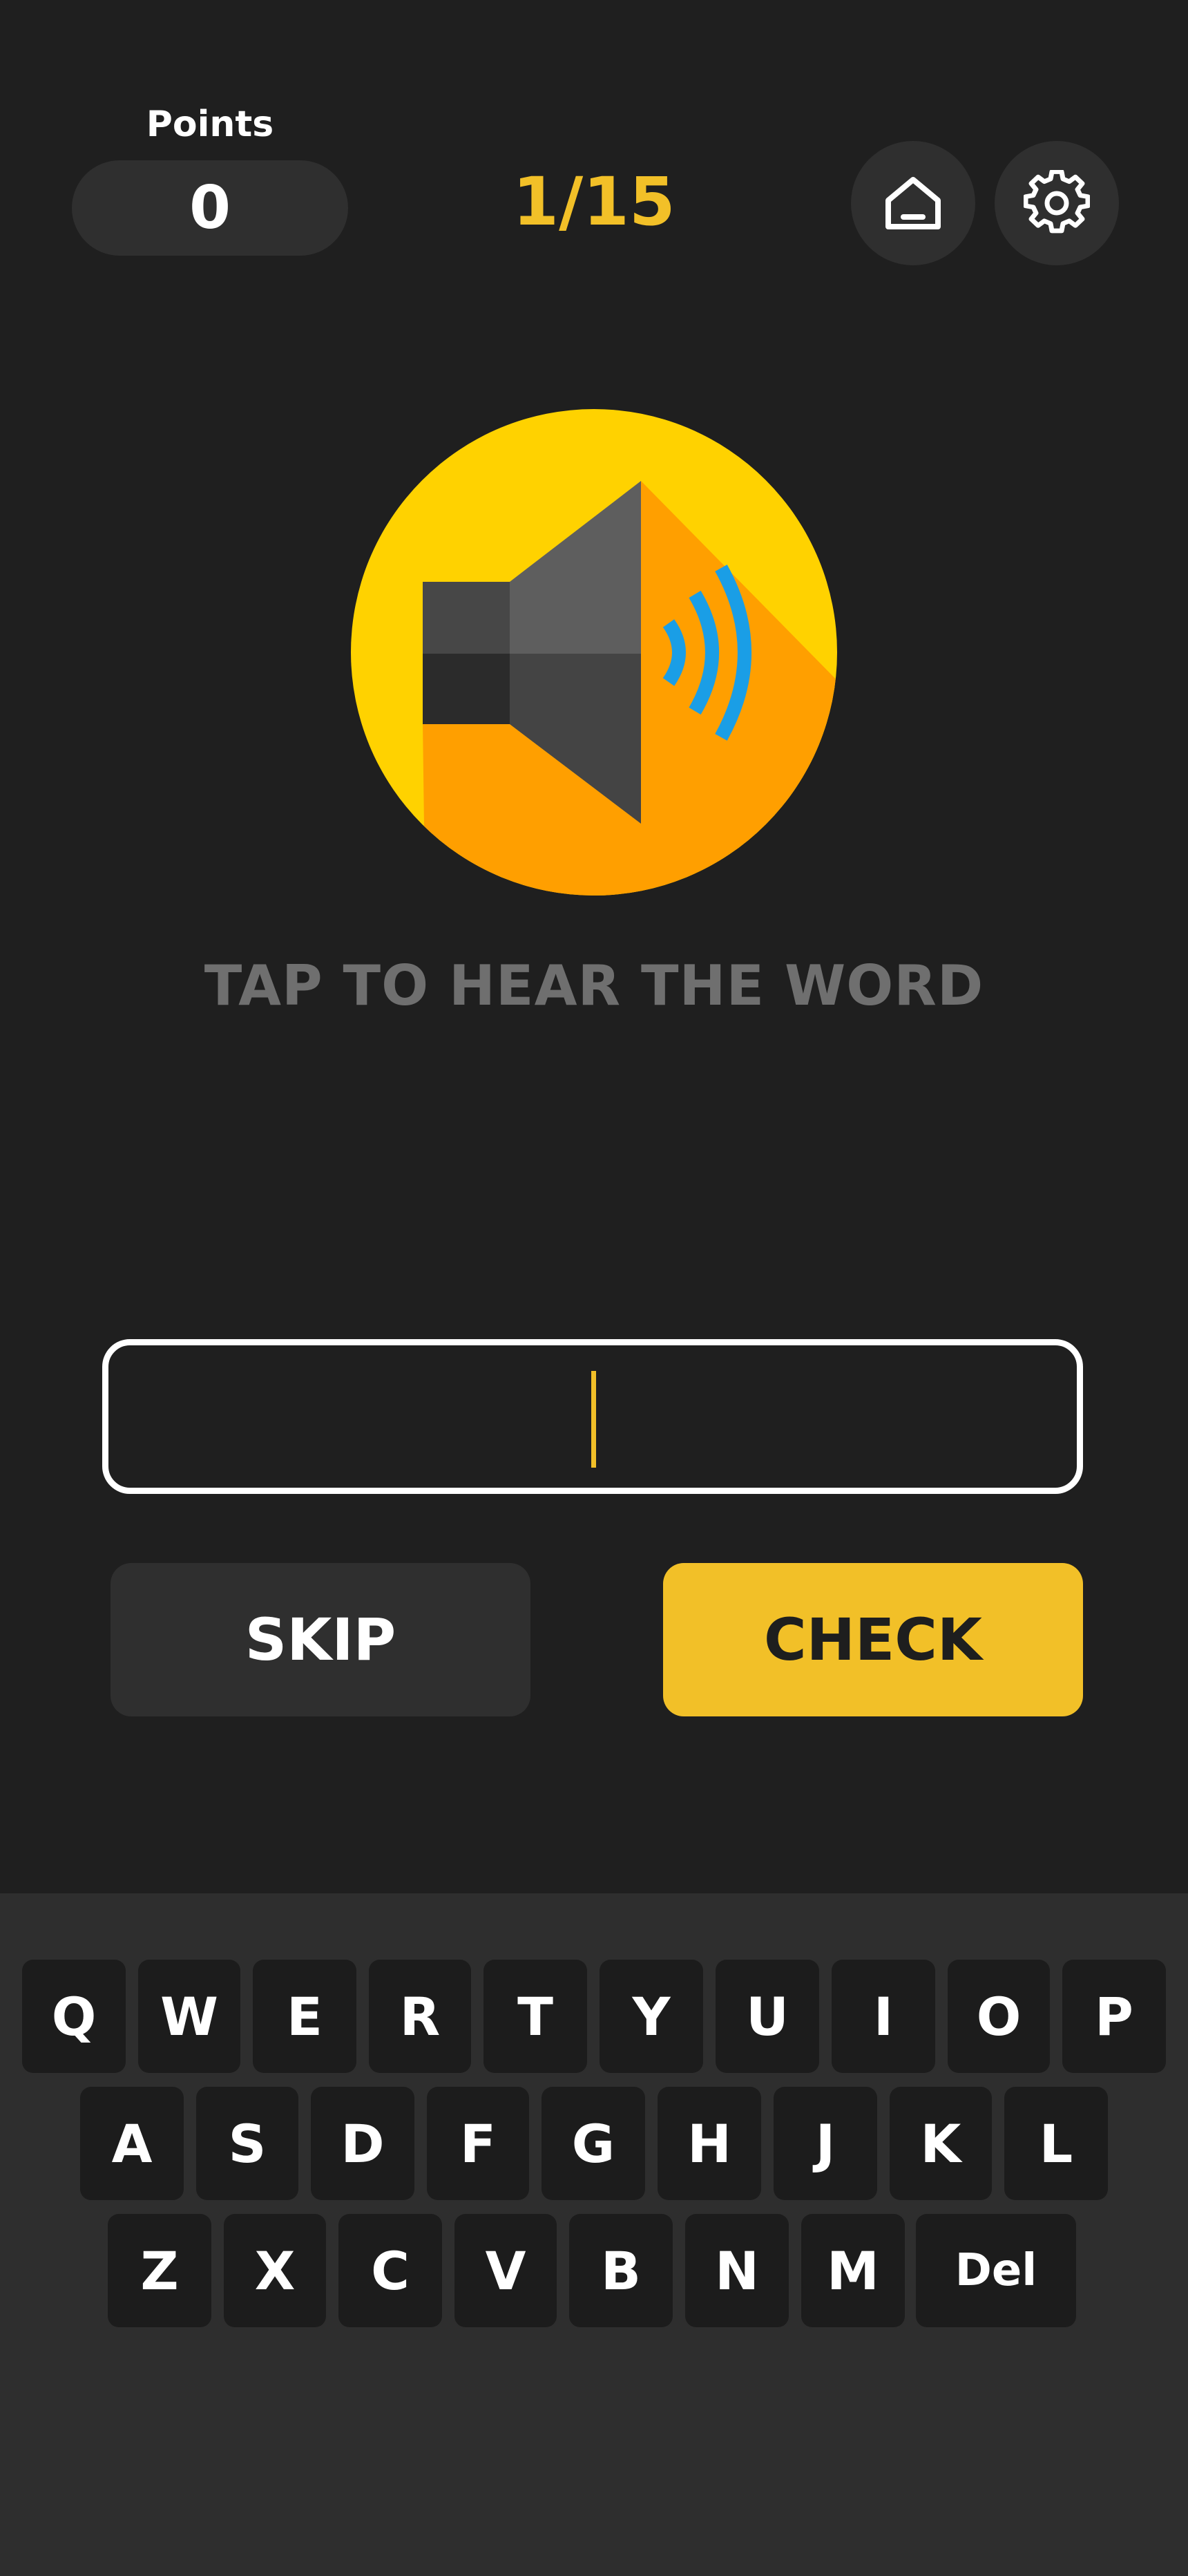 The height and width of the screenshot is (2576, 1188). What do you see at coordinates (767, 2016) in the screenshot?
I see `key-u: U` at bounding box center [767, 2016].